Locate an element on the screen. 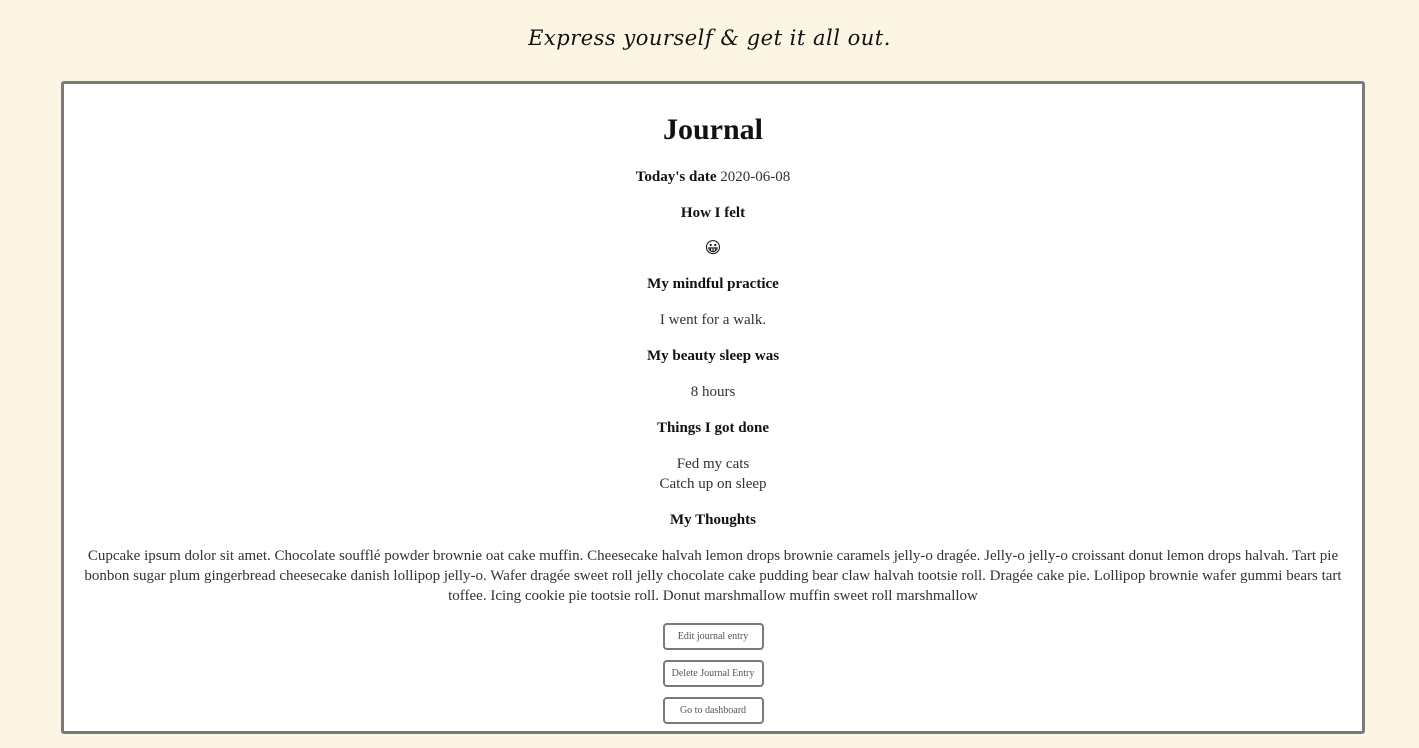  edit-entry-button: Edit journal entry is located at coordinates (713, 636).